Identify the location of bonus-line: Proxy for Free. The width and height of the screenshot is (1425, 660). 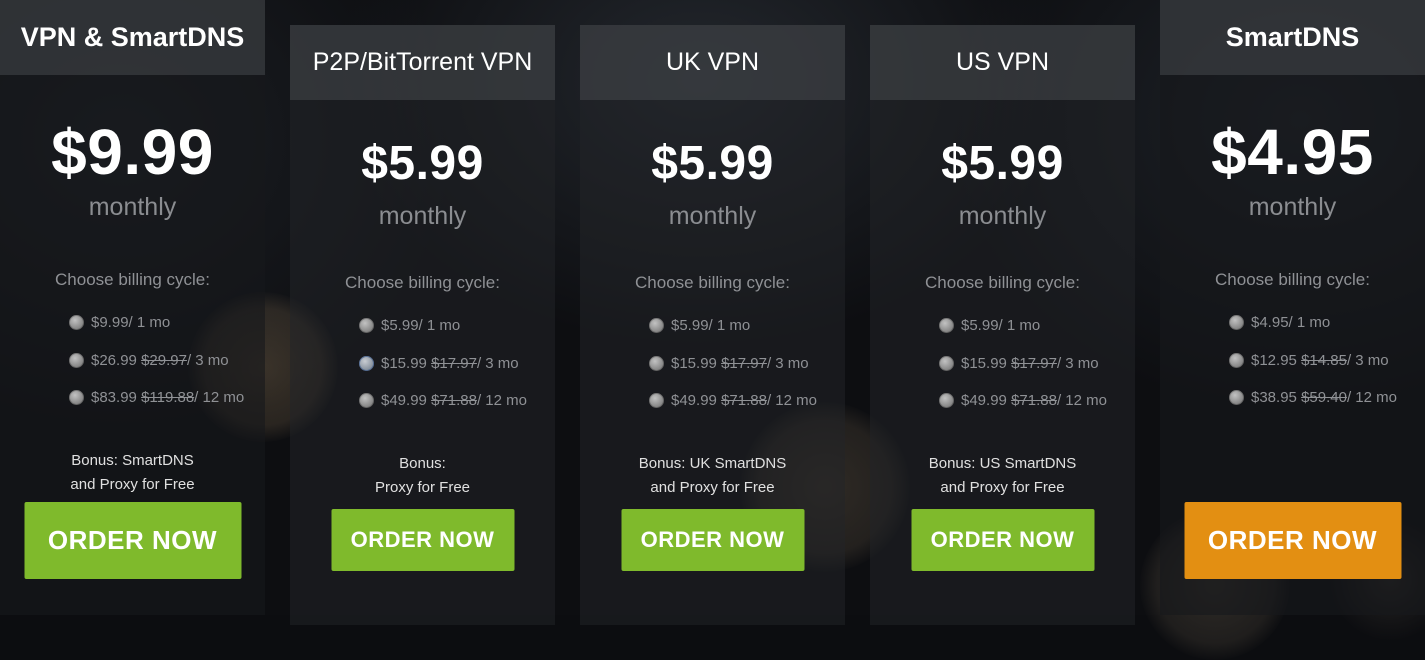
(422, 487).